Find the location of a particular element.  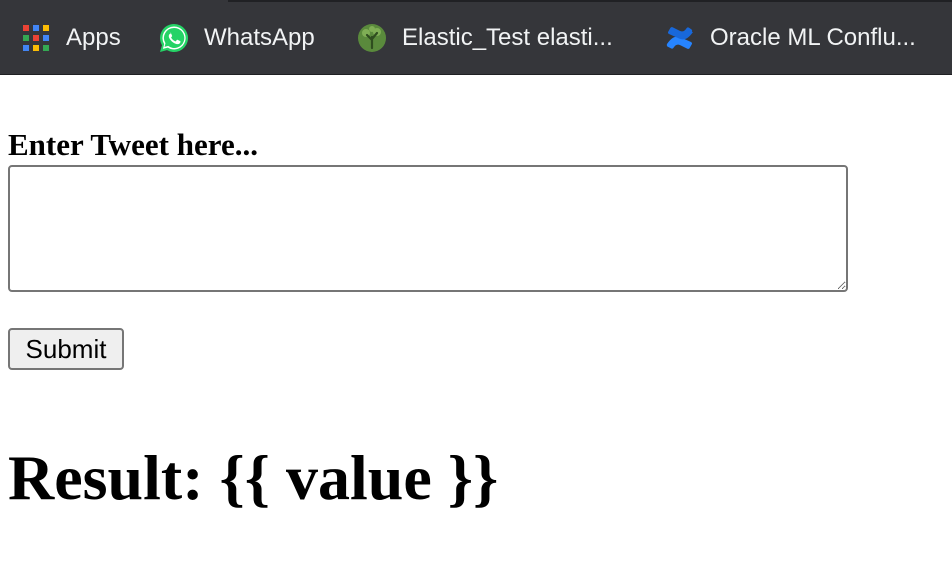

confluence-icon is located at coordinates (680, 38).